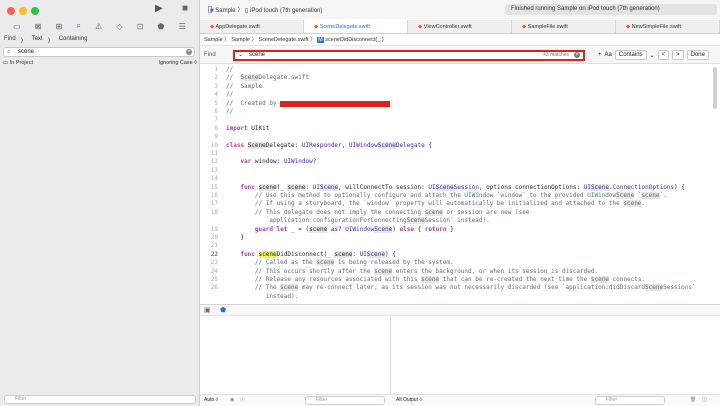  Describe the element at coordinates (35, 11) in the screenshot. I see `zoom-window-button` at that location.